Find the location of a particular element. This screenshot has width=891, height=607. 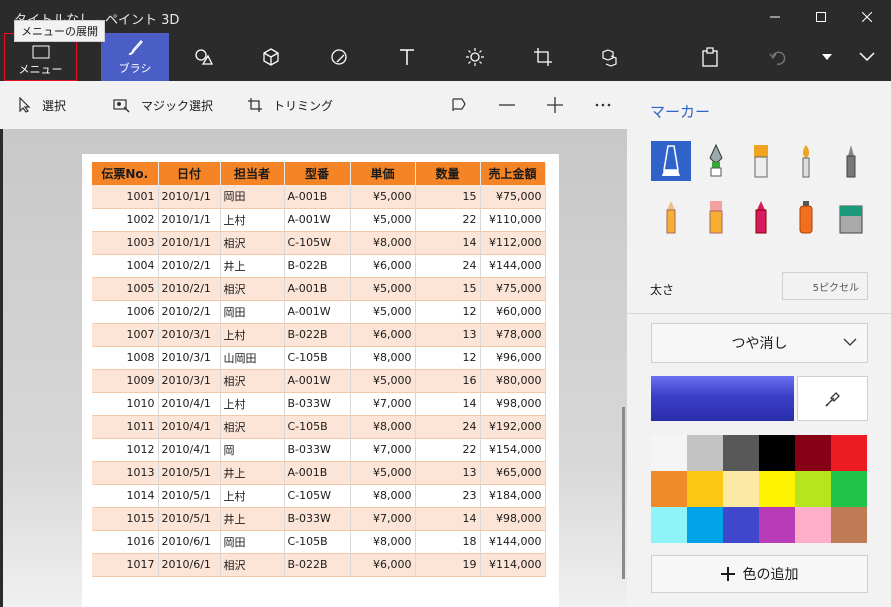

marker-brush is located at coordinates (671, 161).